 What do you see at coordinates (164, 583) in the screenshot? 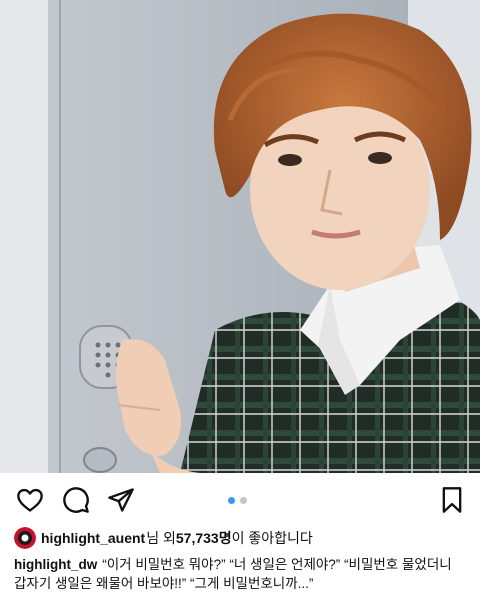
I see `caption-line-2: 갑자기 생일은 왜물어 바보야!!” “그게 비밀번호니까...”` at bounding box center [164, 583].